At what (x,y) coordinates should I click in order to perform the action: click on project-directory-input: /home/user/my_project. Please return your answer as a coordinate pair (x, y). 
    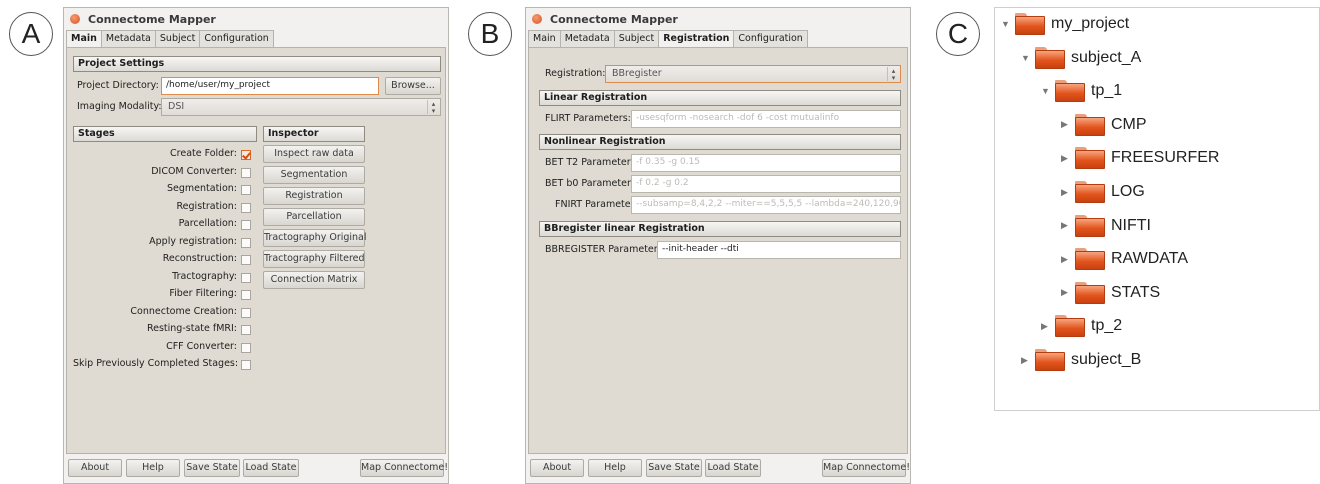
    Looking at the image, I should click on (270, 86).